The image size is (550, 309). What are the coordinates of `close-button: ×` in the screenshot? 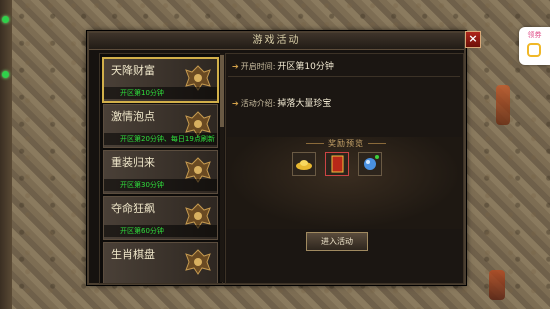 It's located at (473, 39).